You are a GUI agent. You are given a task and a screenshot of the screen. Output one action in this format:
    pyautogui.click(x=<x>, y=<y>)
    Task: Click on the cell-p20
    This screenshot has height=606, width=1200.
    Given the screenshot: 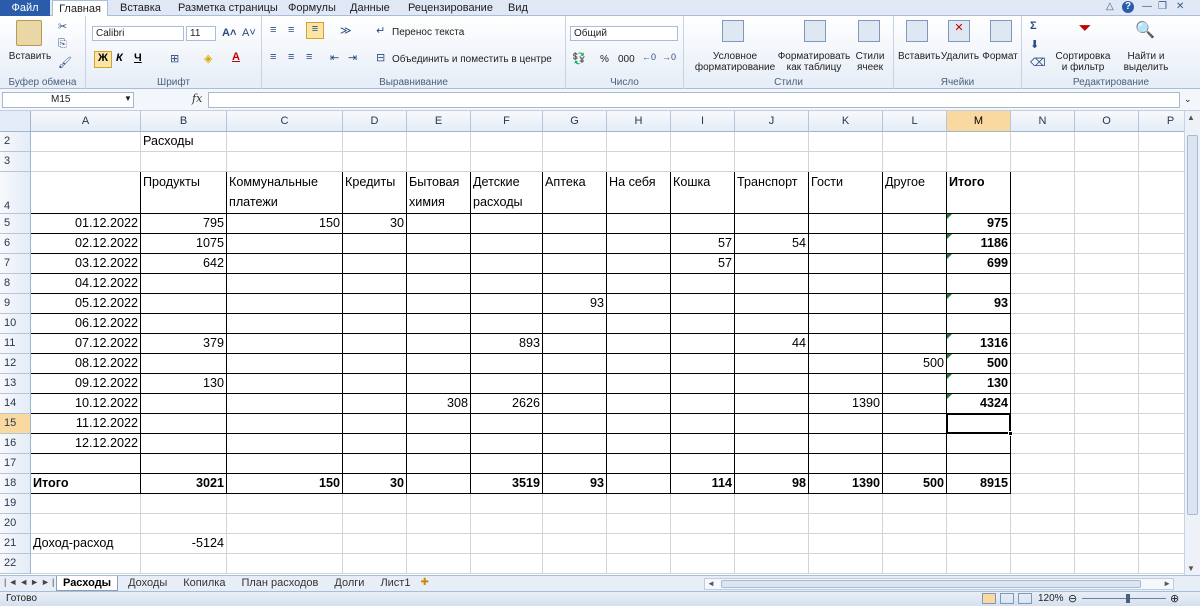 What is the action you would take?
    pyautogui.click(x=1161, y=524)
    